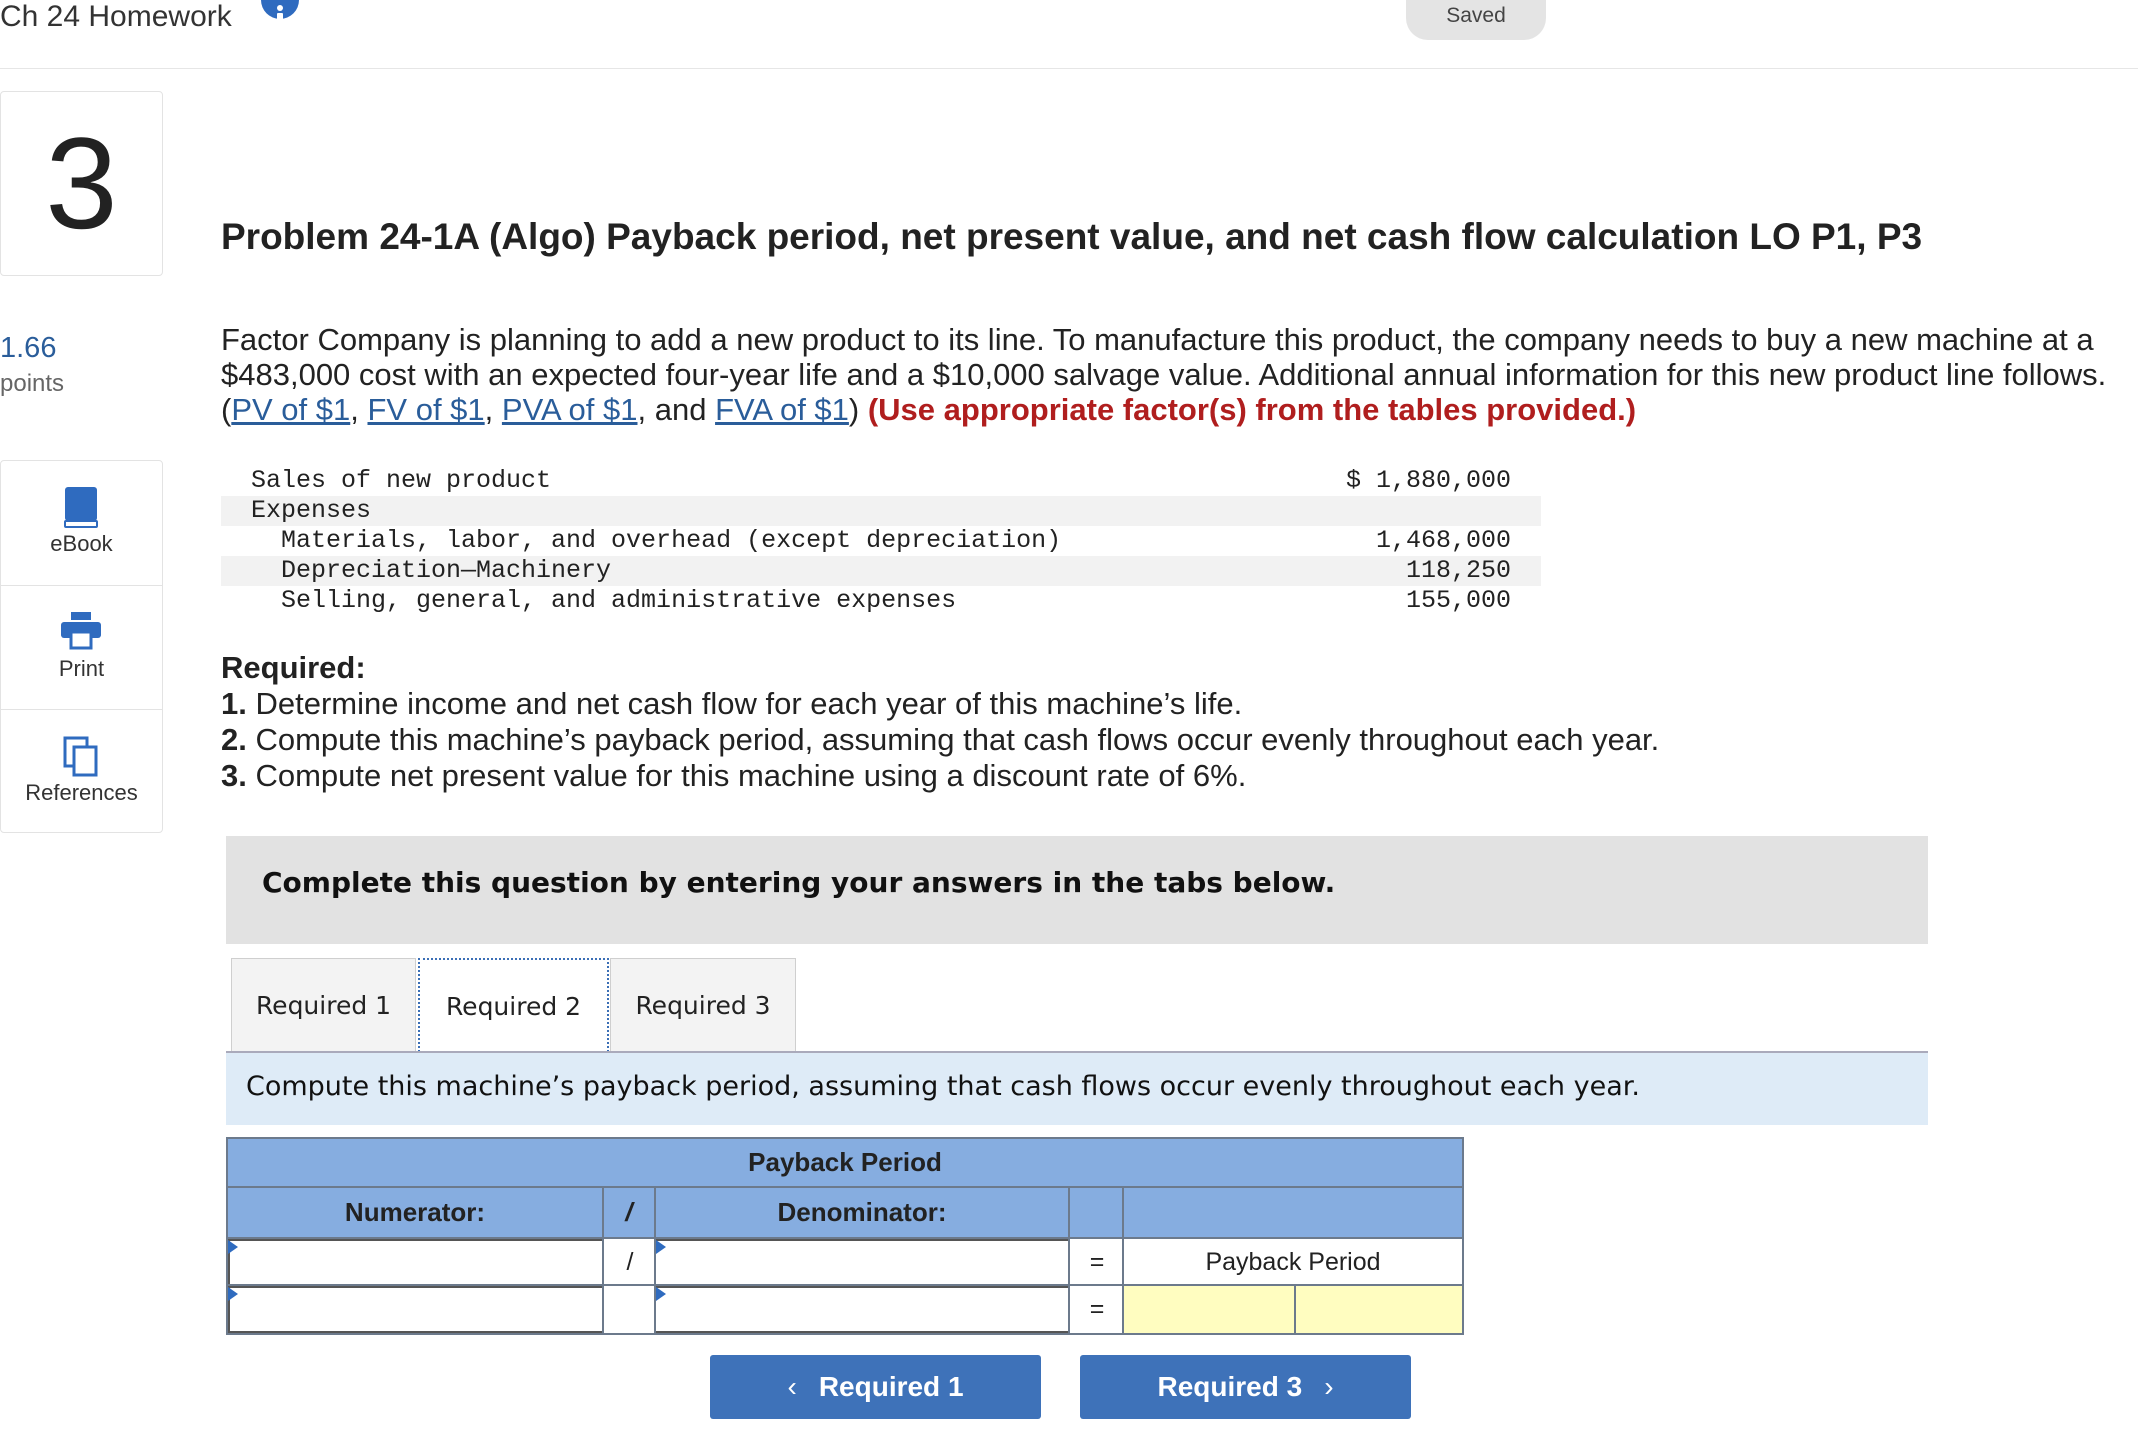 The image size is (2138, 1448). What do you see at coordinates (1329, 1386) in the screenshot?
I see `chevron-right-icon: ›` at bounding box center [1329, 1386].